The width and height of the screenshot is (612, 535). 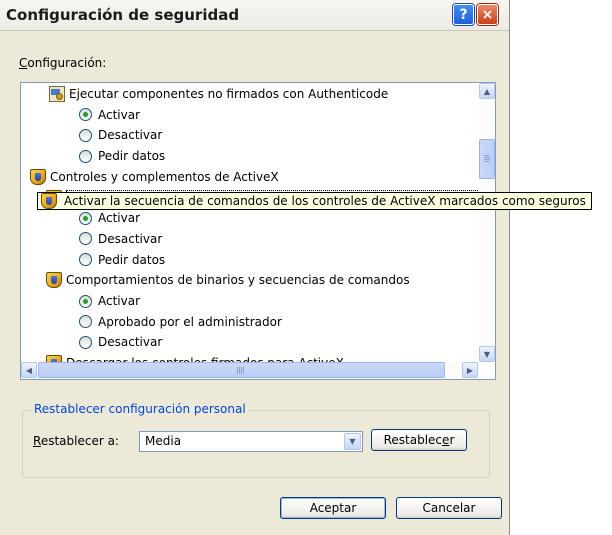 I want to click on reset-to-label: Restablecer a:, so click(x=76, y=441).